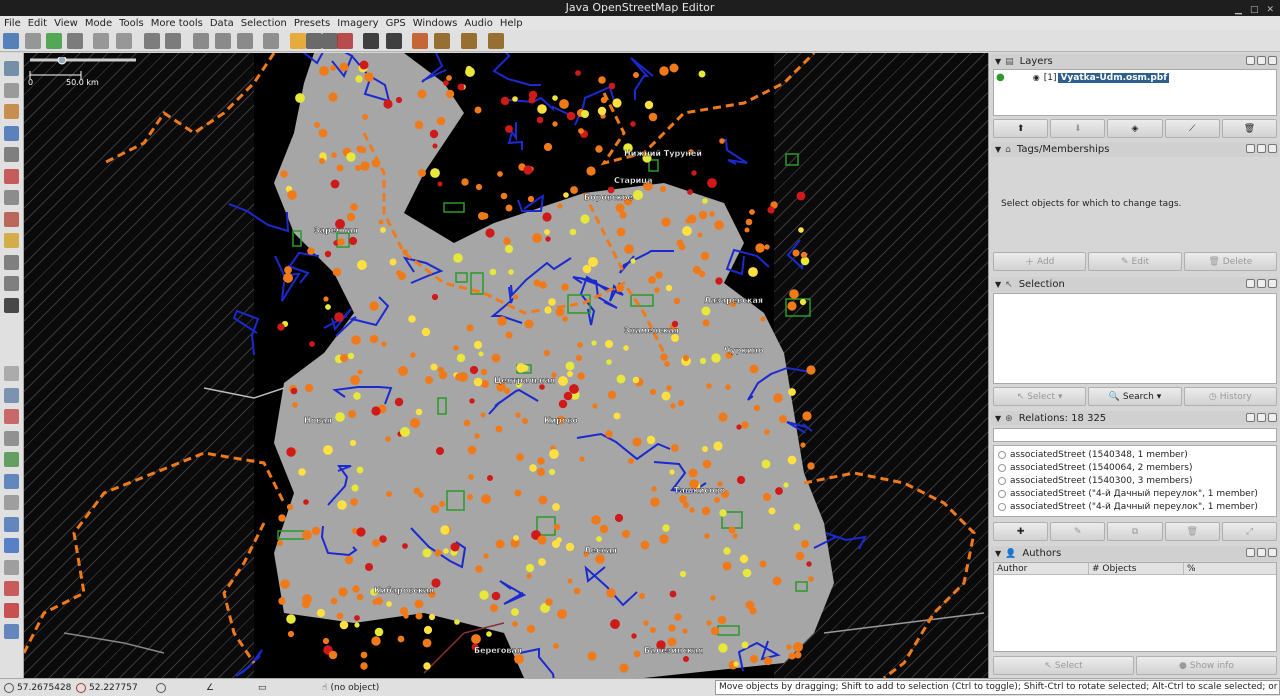 Image resolution: width=1280 pixels, height=696 pixels. Describe the element at coordinates (1135, 454) in the screenshot. I see `relation-row: associatedStreet (1540348, 1 member)` at that location.